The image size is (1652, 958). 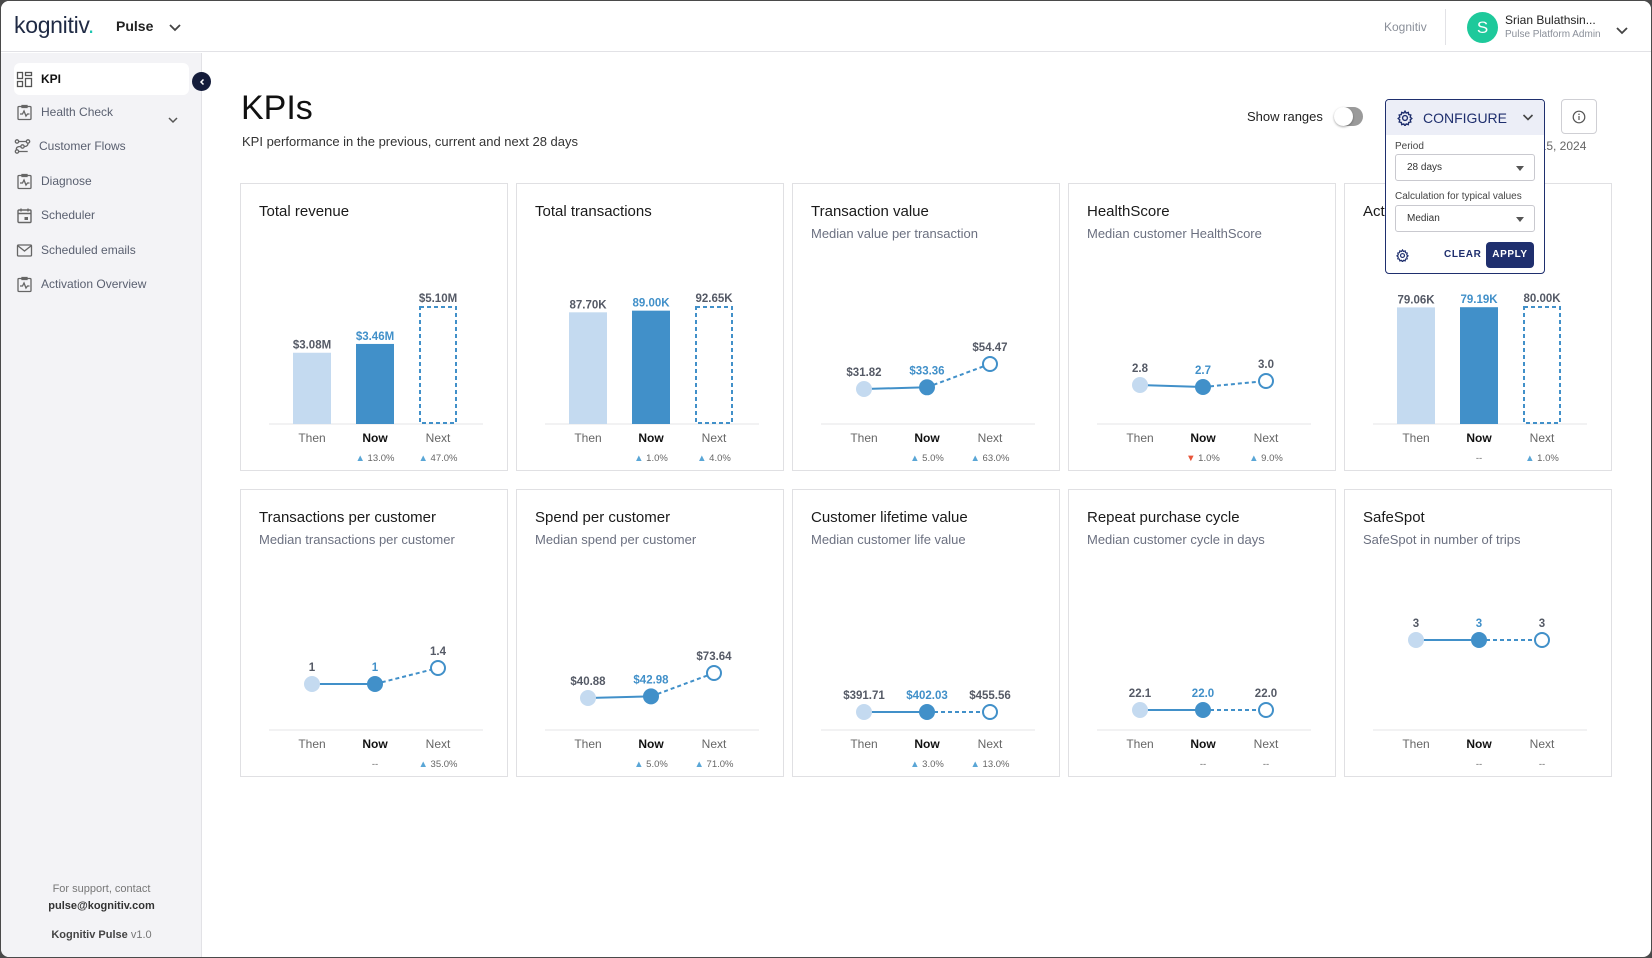 I want to click on sidebar-item-activation-overview: Activation Overview, so click(x=101, y=284).